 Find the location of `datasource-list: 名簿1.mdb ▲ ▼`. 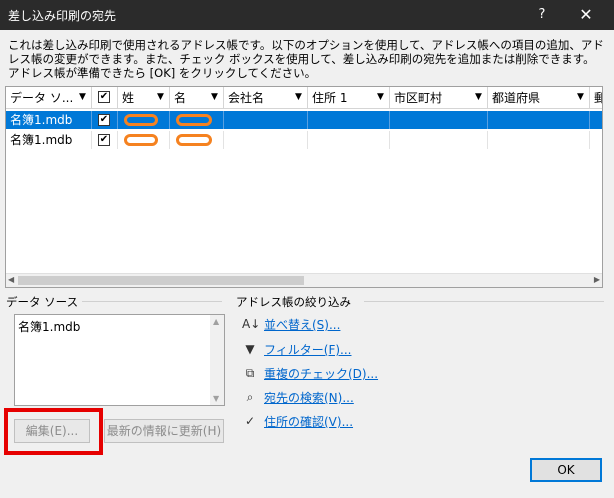

datasource-list: 名簿1.mdb ▲ ▼ is located at coordinates (119, 360).